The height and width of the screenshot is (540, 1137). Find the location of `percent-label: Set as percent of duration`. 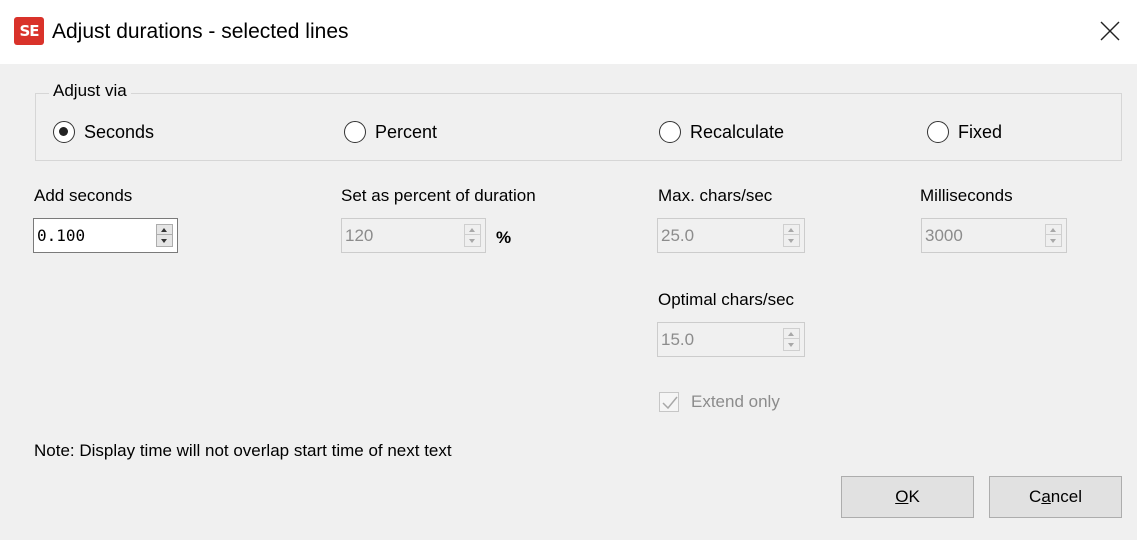

percent-label: Set as percent of duration is located at coordinates (438, 195).